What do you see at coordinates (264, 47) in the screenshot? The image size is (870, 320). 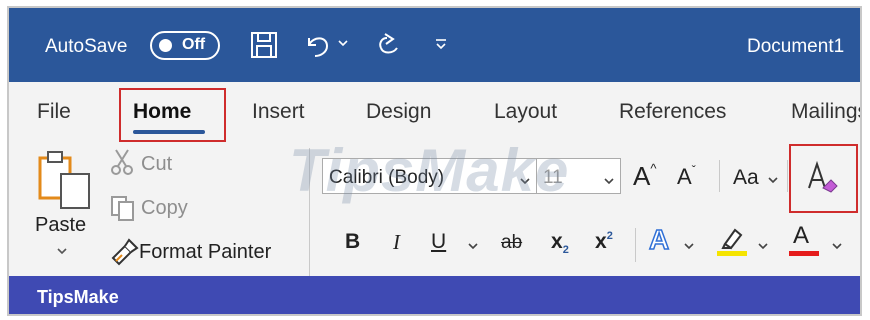 I see `save-icon` at bounding box center [264, 47].